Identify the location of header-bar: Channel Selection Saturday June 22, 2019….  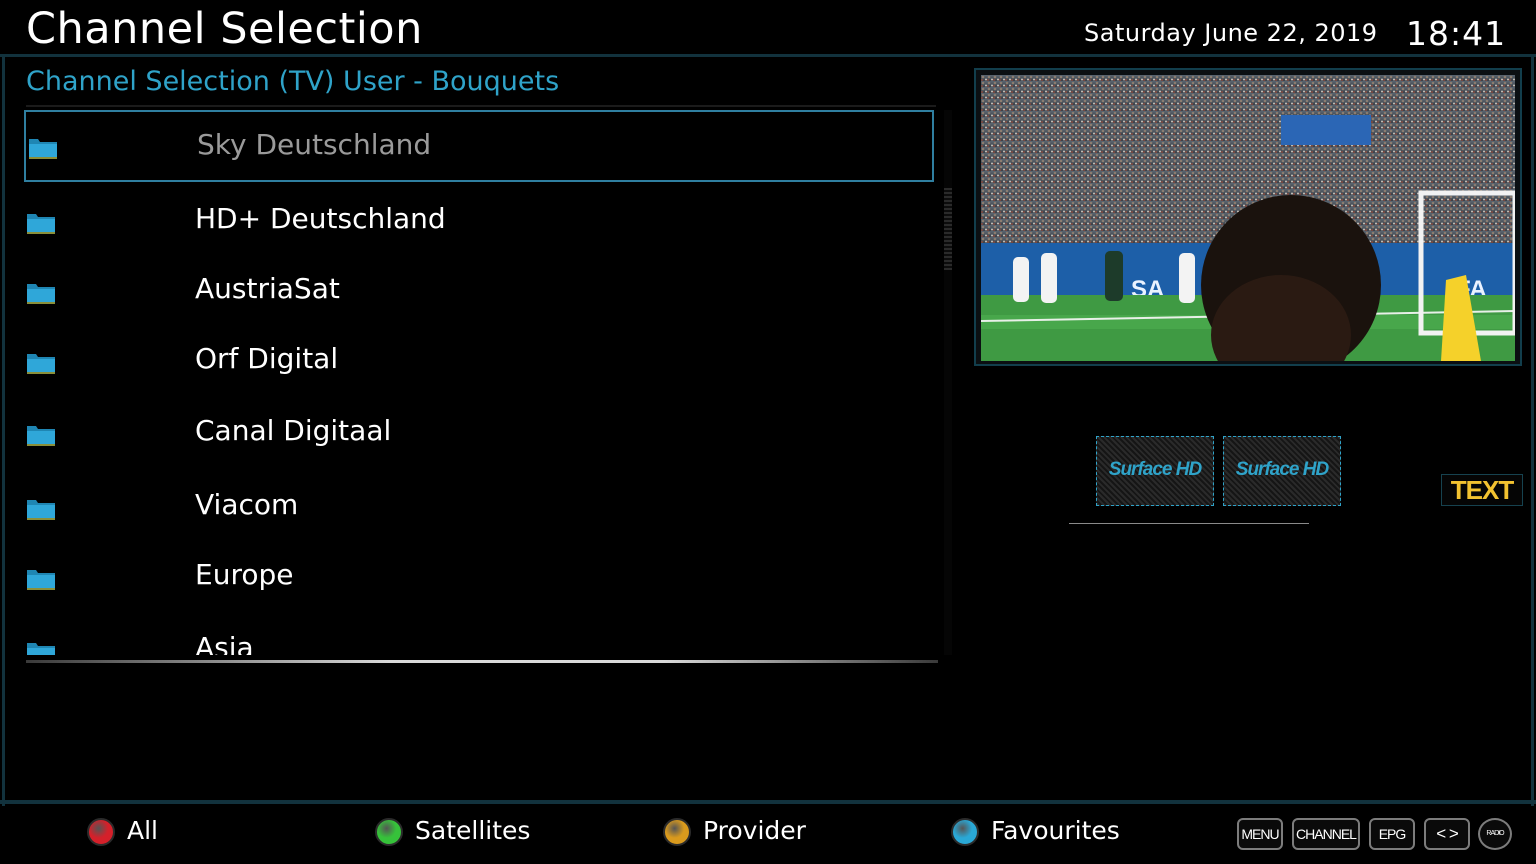
(768, 28).